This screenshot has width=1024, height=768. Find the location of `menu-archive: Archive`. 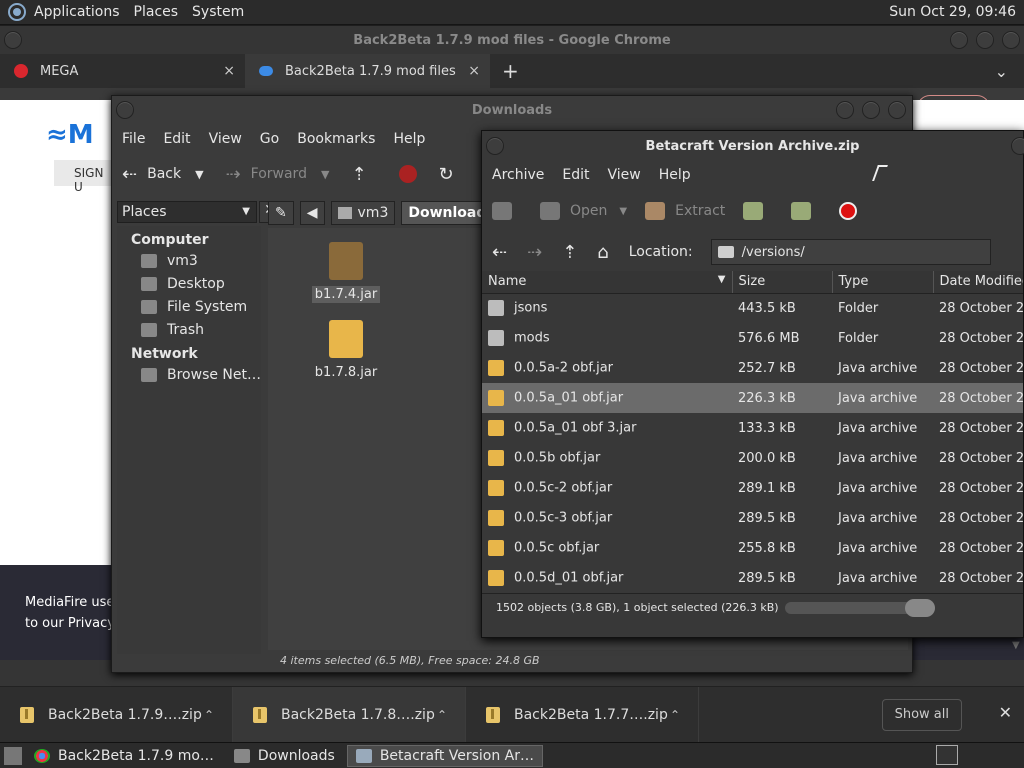

menu-archive: Archive is located at coordinates (518, 175).